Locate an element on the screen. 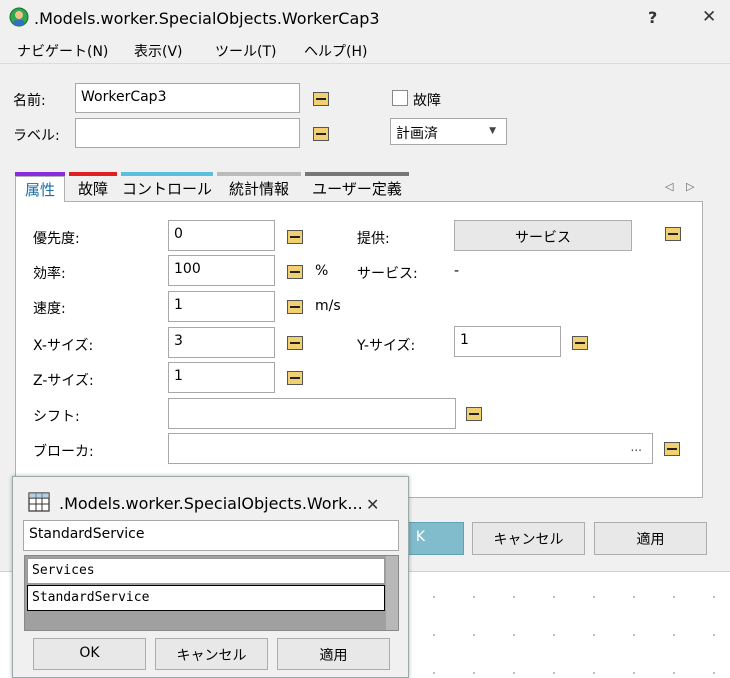 Image resolution: width=730 pixels, height=678 pixels. service-button: サービス is located at coordinates (543, 235).